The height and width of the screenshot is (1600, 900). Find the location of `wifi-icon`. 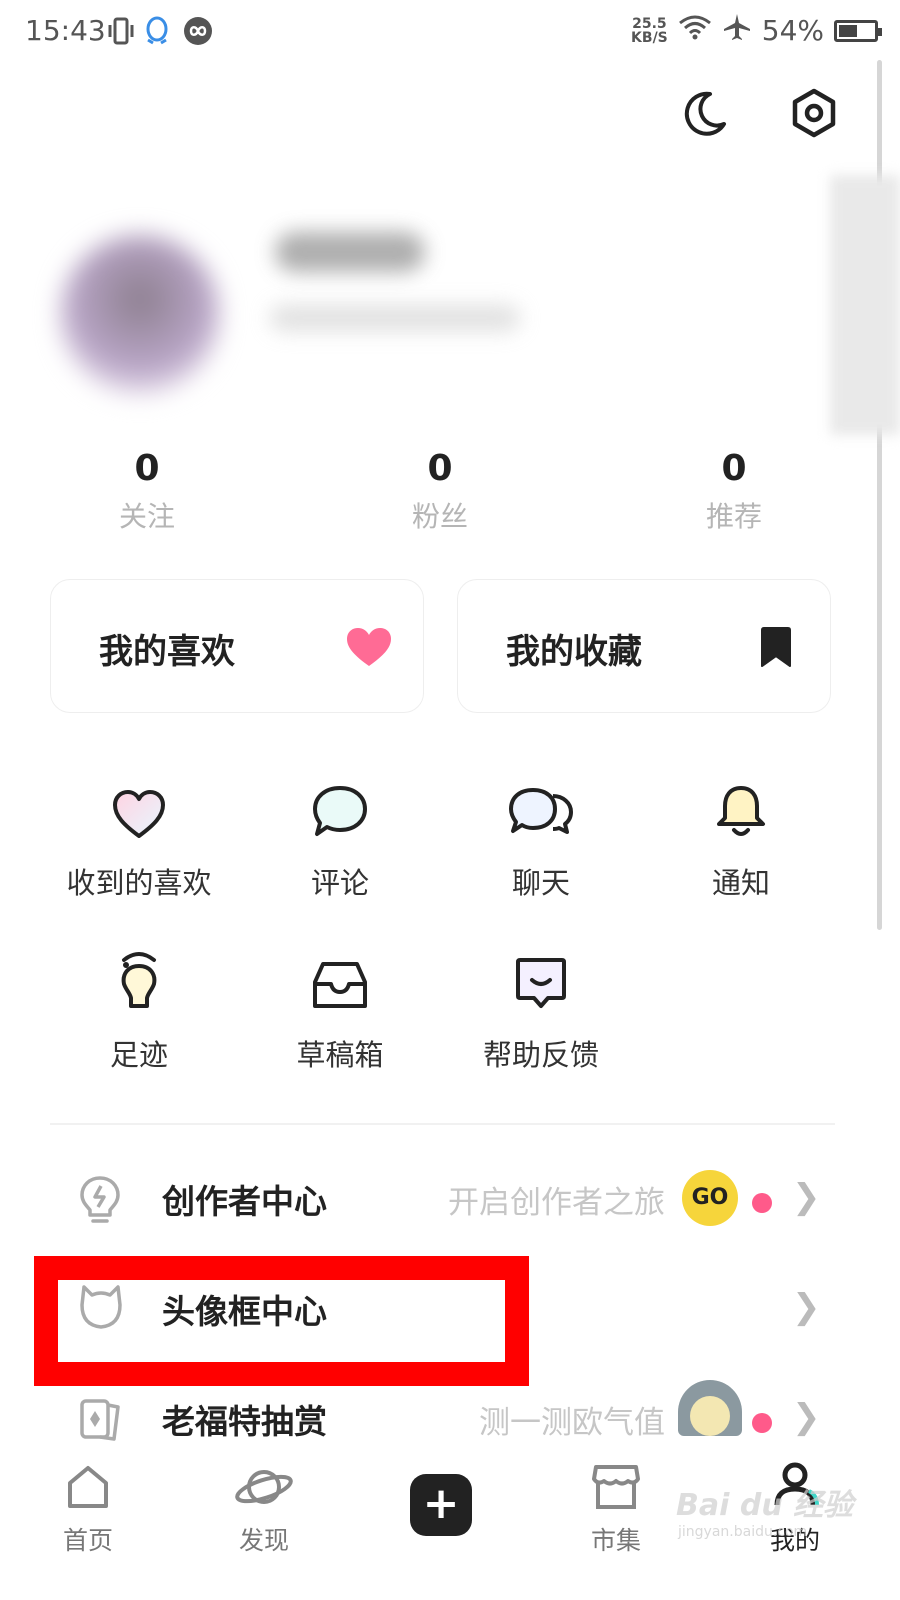

wifi-icon is located at coordinates (695, 30).